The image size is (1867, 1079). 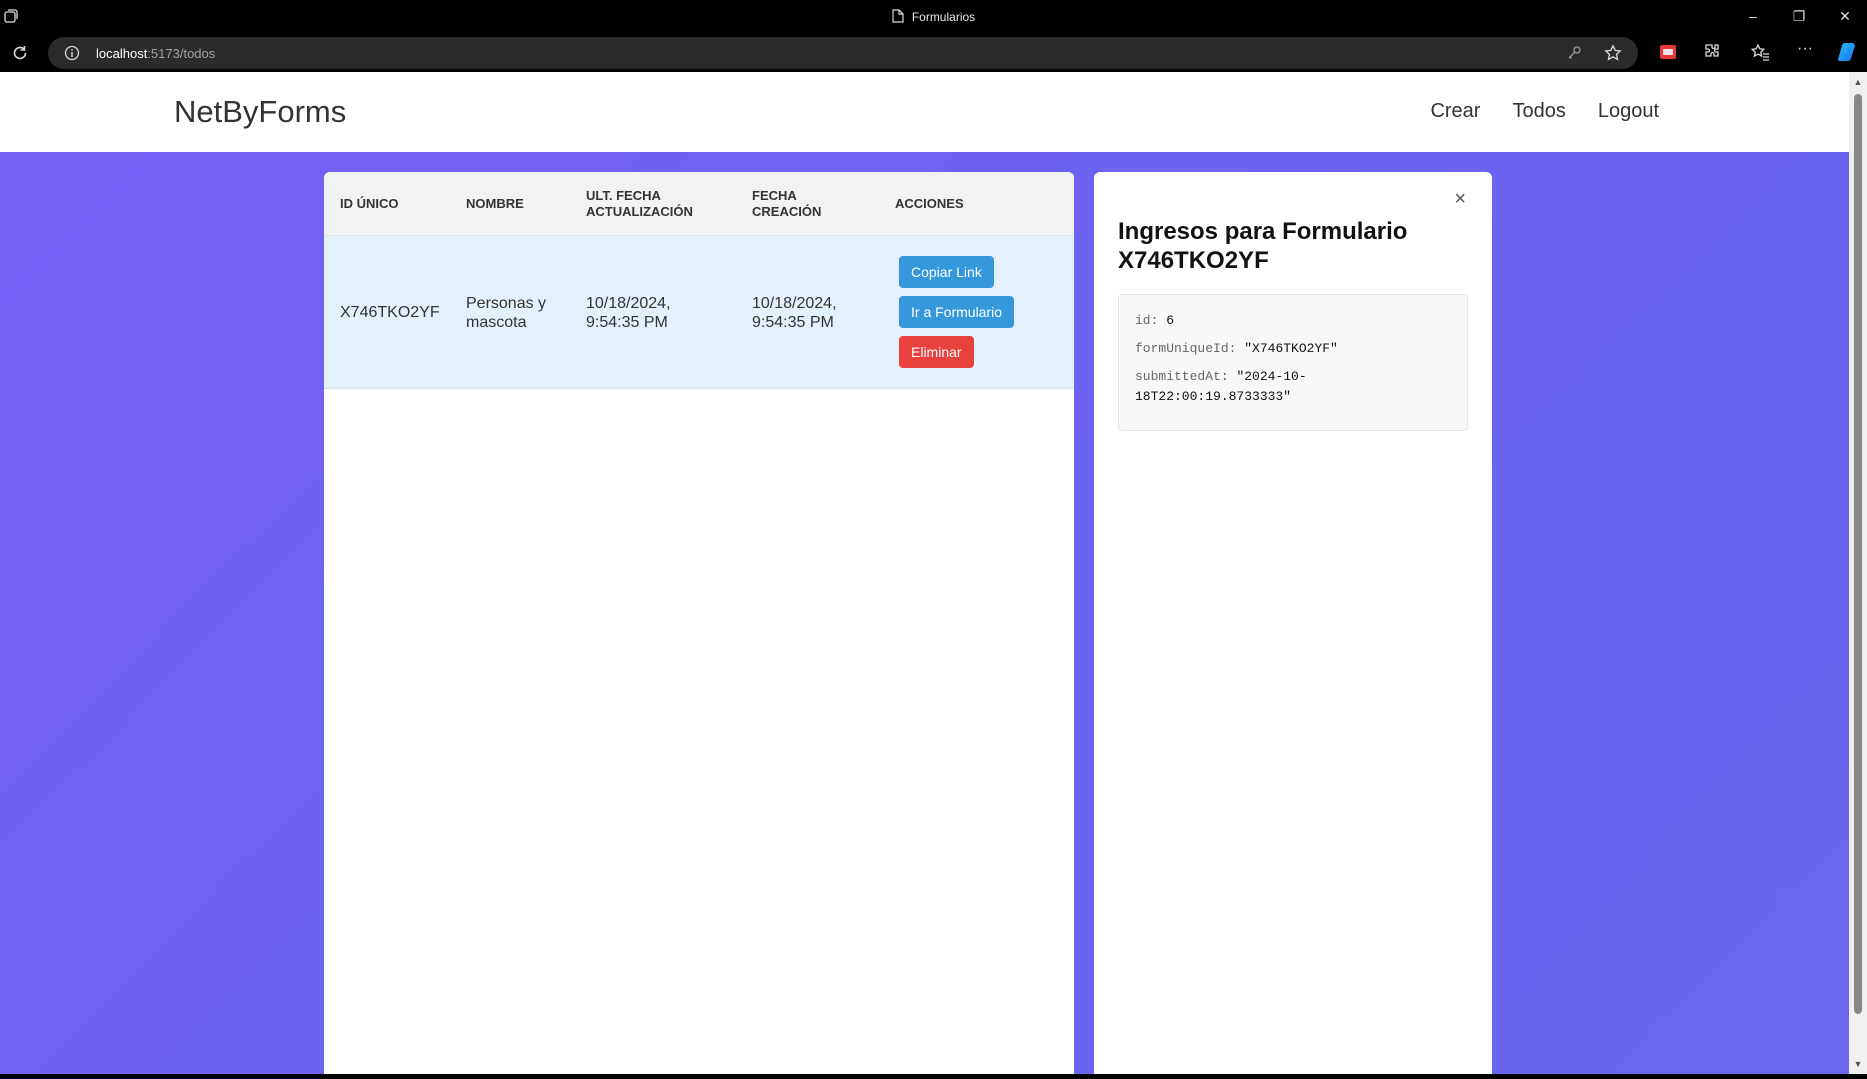 I want to click on browser-titlebar: Formularios – ❐ ✕, so click(x=933, y=17).